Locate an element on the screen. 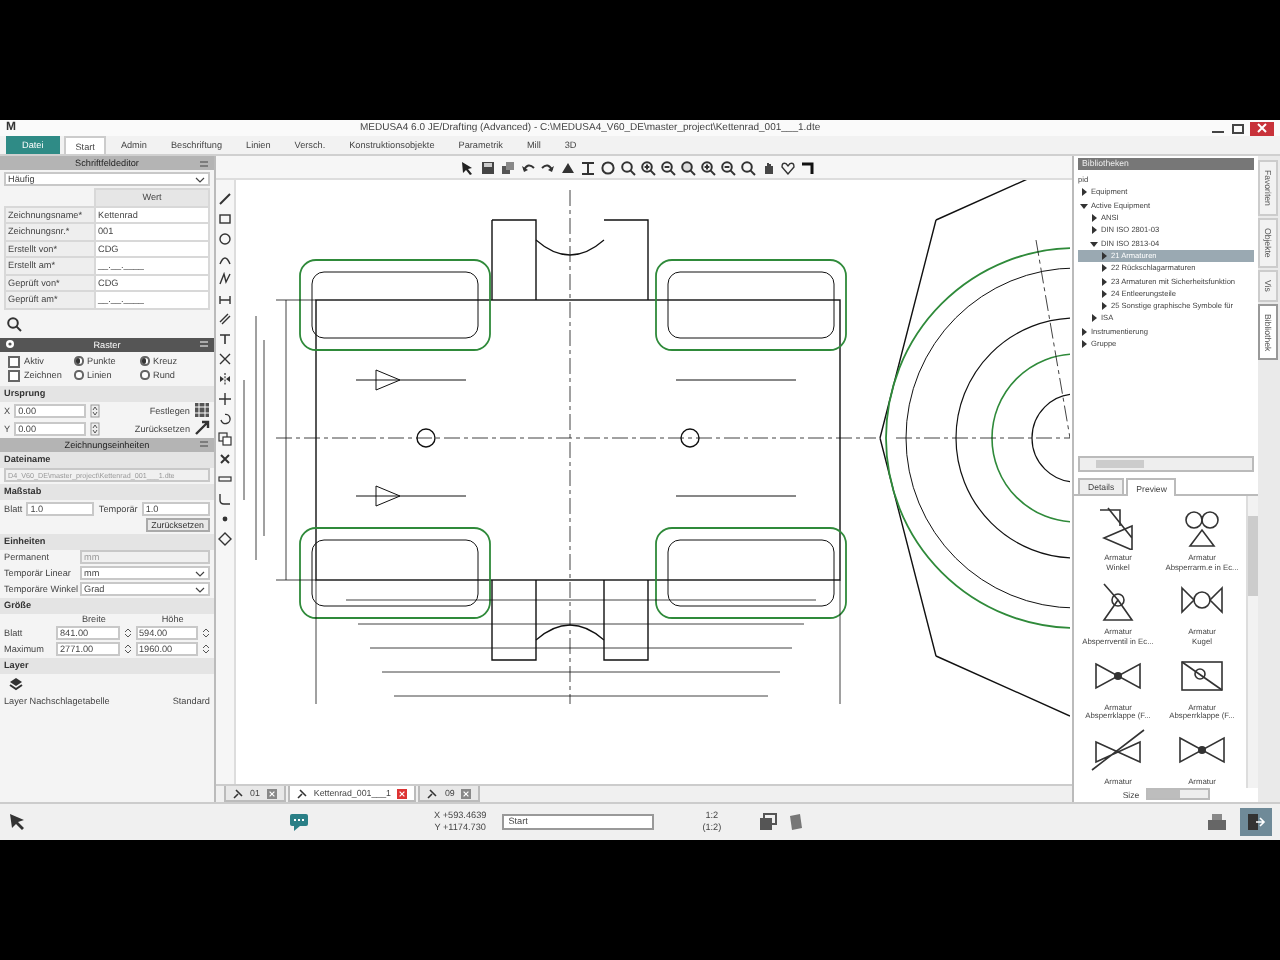 The image size is (1280, 960). layers-icon is located at coordinates (508, 167).